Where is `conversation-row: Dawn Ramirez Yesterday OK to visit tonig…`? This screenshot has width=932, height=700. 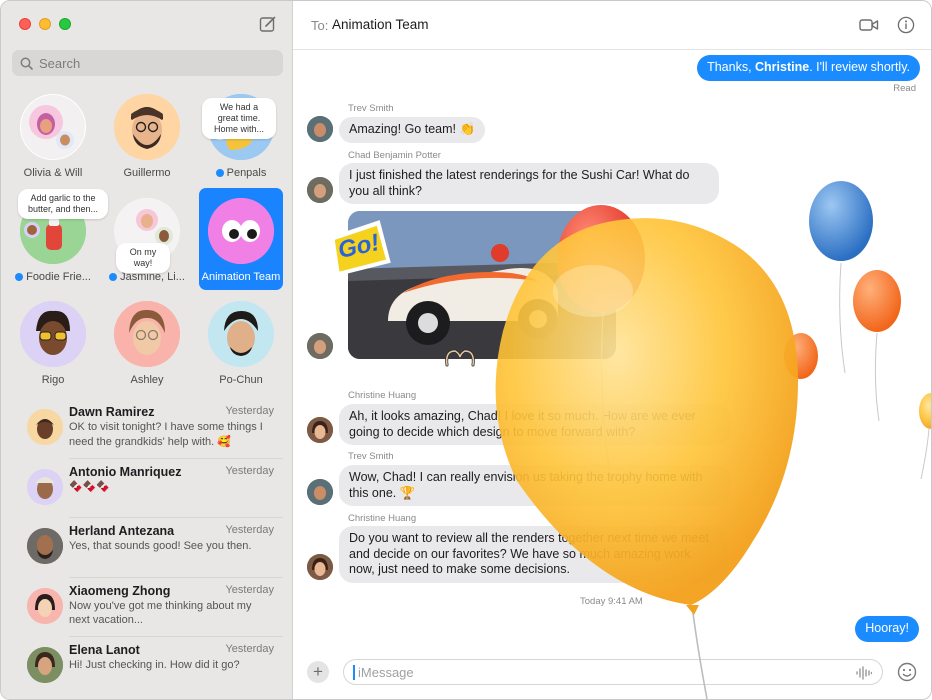 conversation-row: Dawn Ramirez Yesterday OK to visit tonig… is located at coordinates (147, 429).